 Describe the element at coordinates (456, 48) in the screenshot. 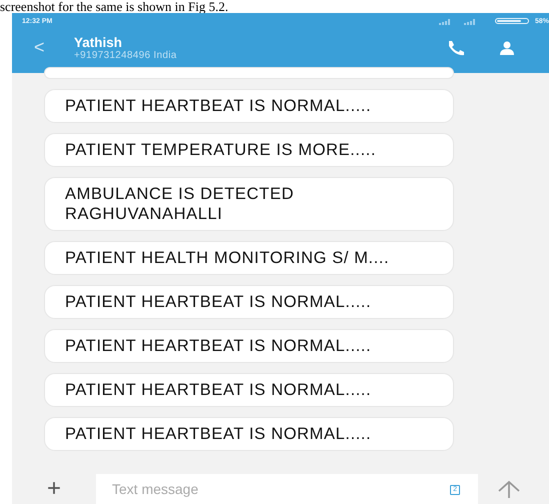

I see `phone-icon` at that location.